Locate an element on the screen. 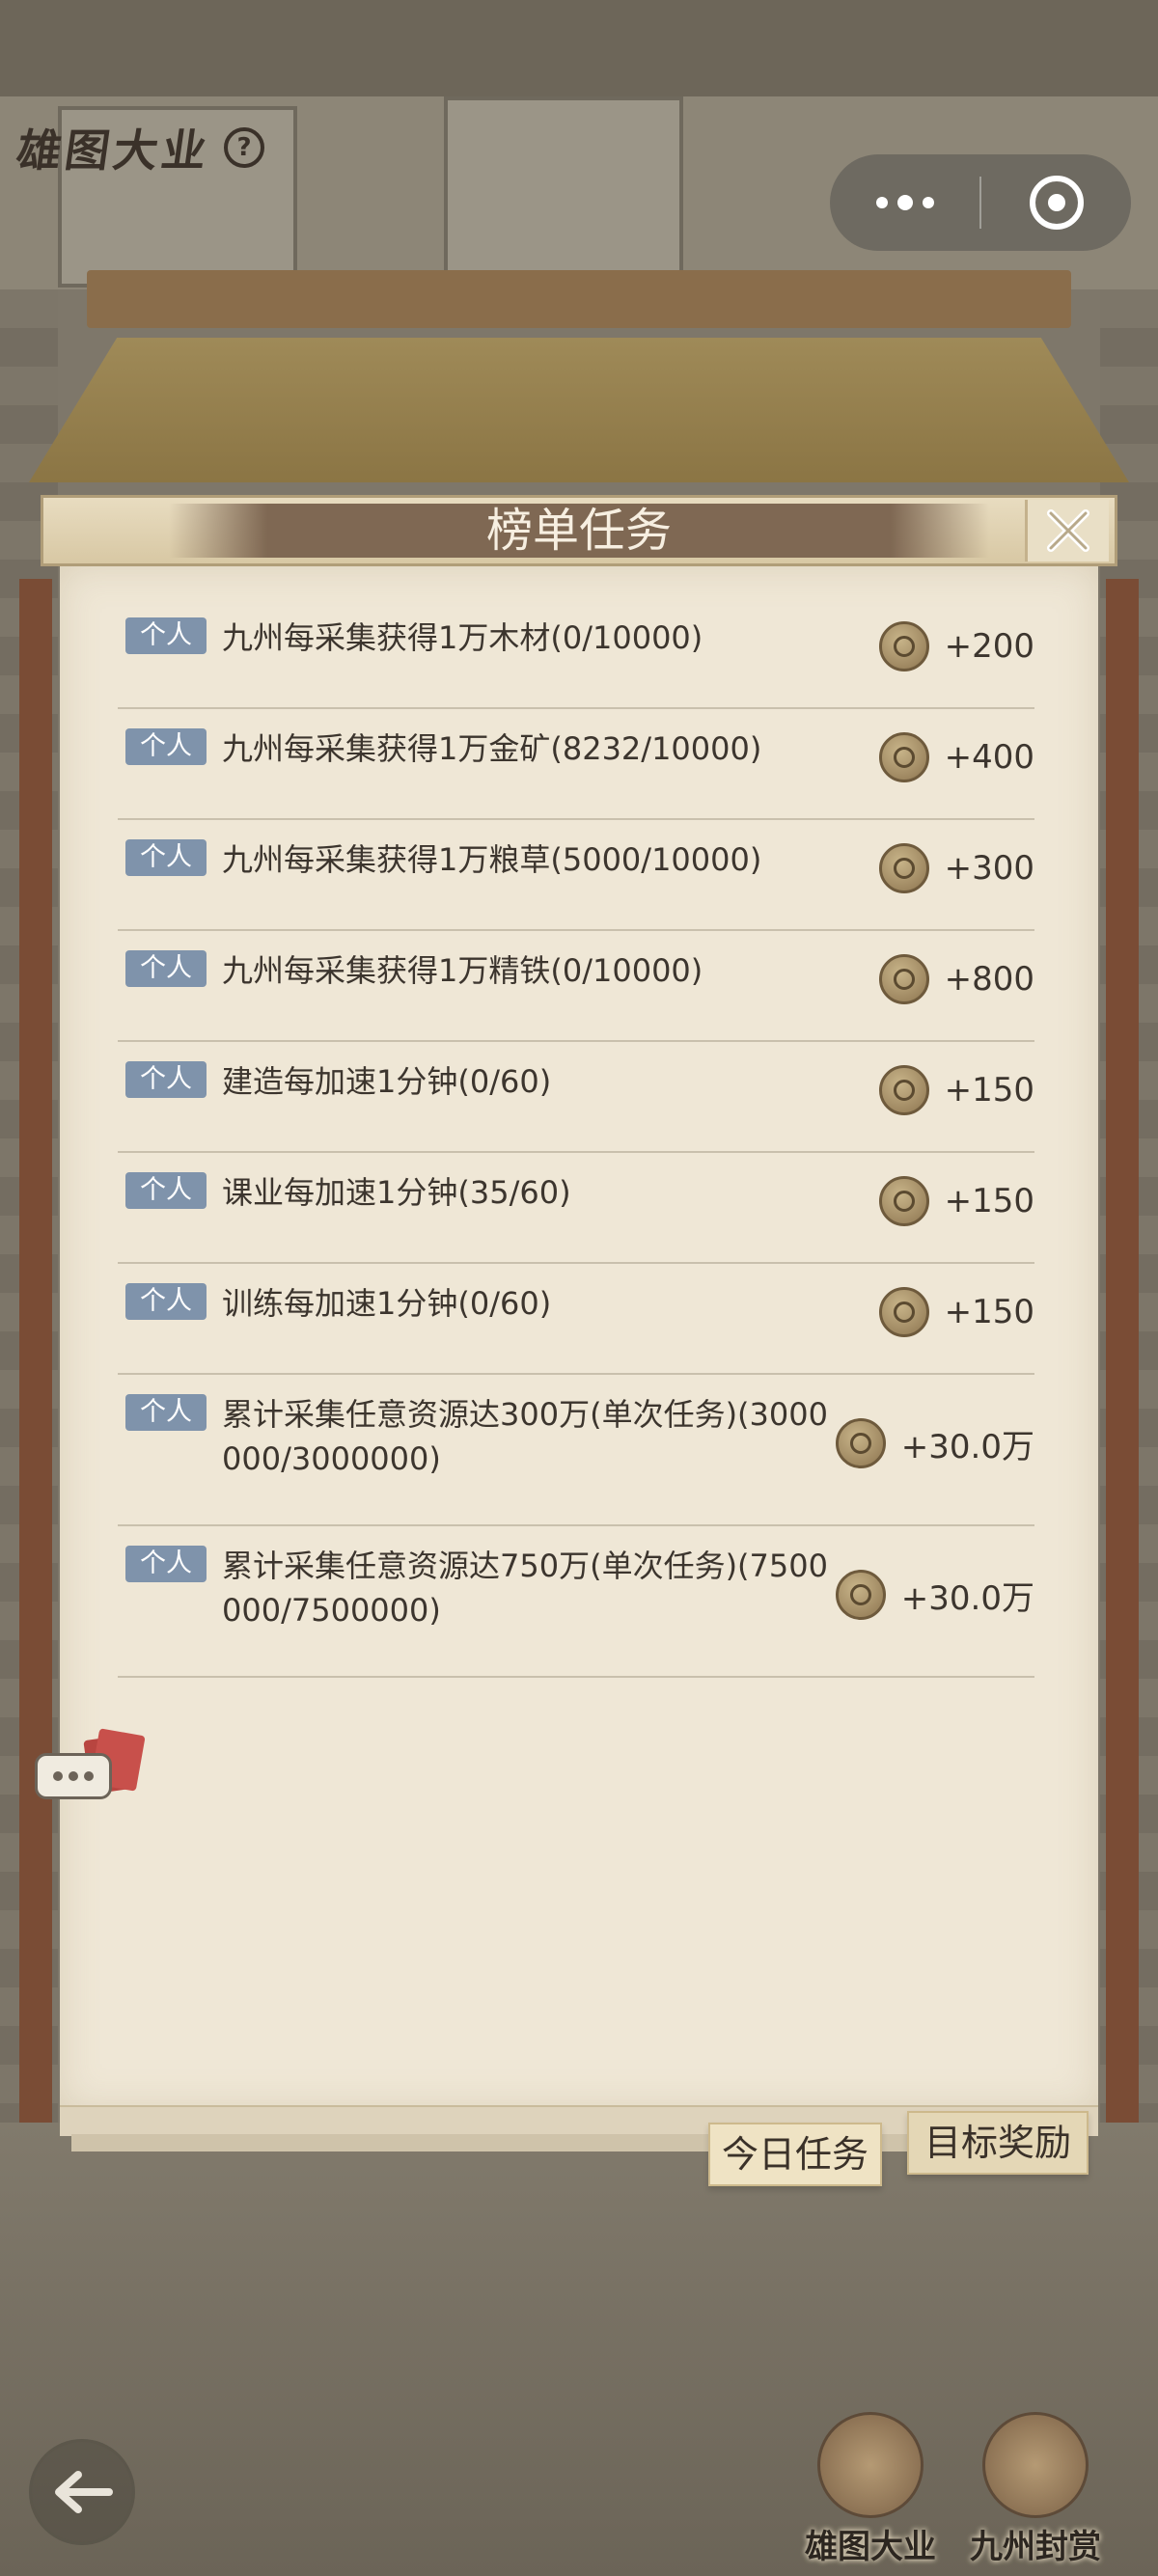 The width and height of the screenshot is (1158, 2576). floating-chat-button is located at coordinates (93, 1769).